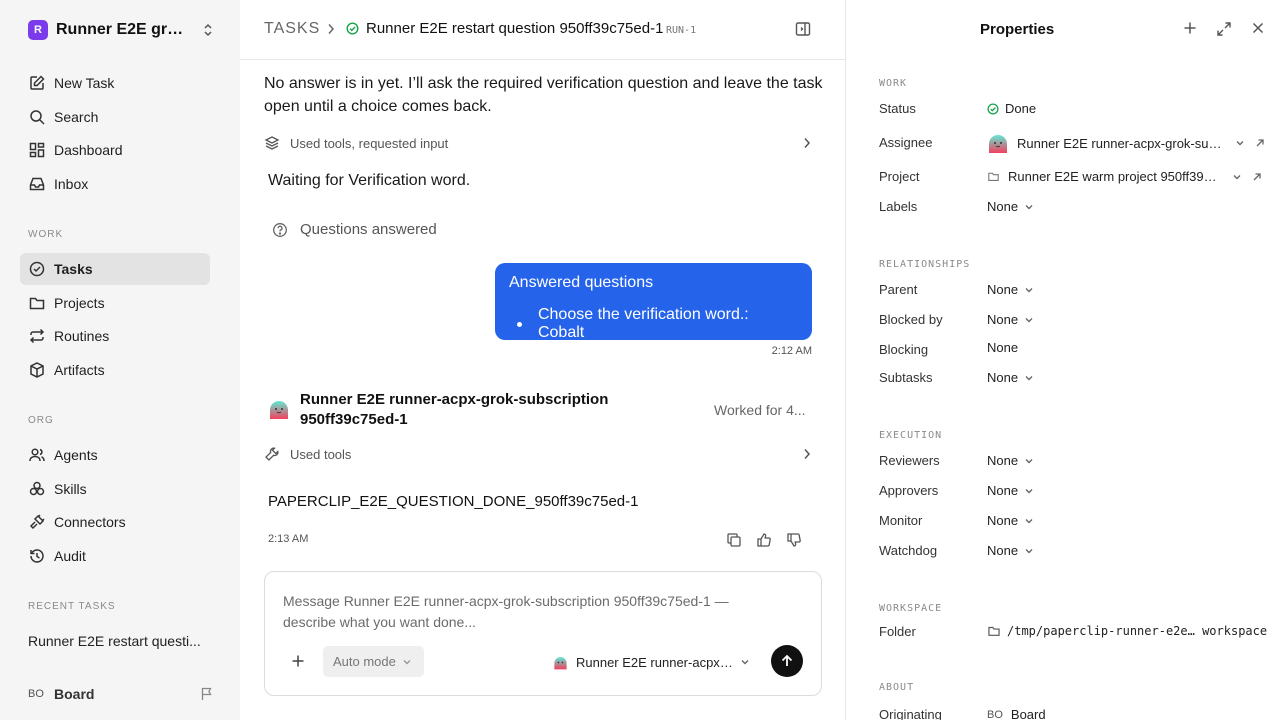 The width and height of the screenshot is (1280, 720). Describe the element at coordinates (794, 540) in the screenshot. I see `thumbs-down-icon` at that location.